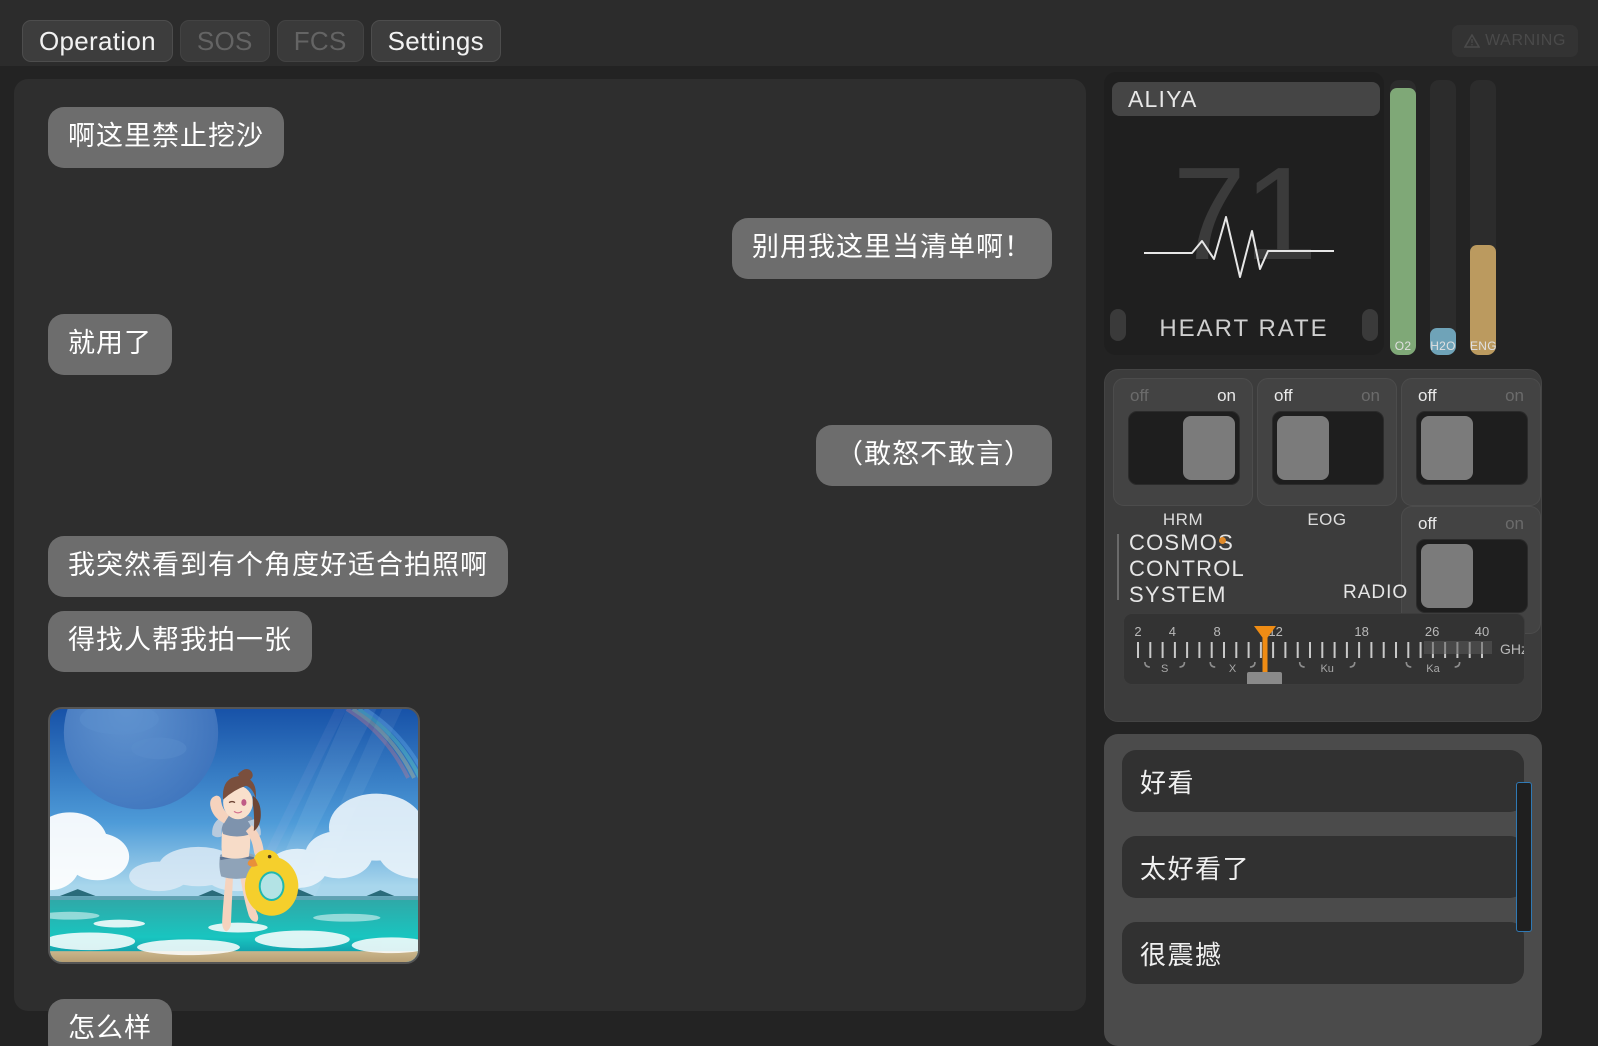 The image size is (1598, 1046). What do you see at coordinates (550, 248) in the screenshot?
I see `message-row: 别用我这里当清单啊！` at bounding box center [550, 248].